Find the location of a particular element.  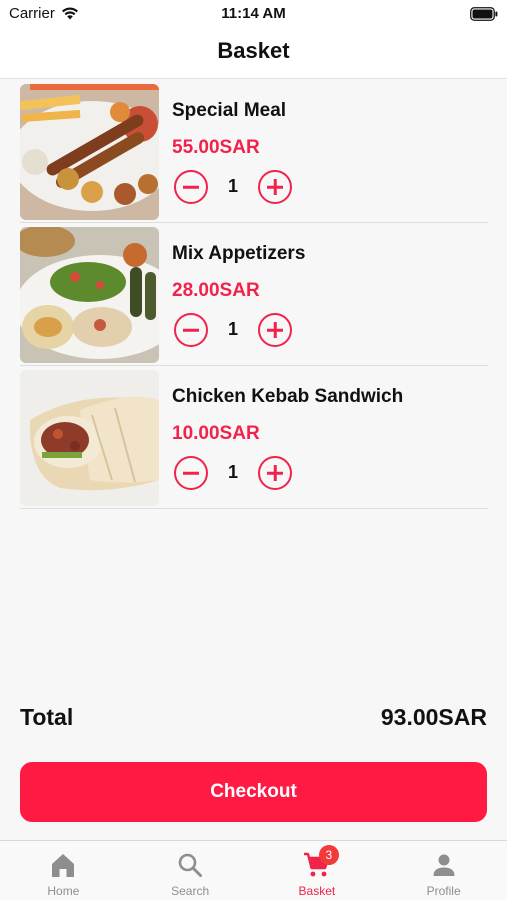

tab-profile: Profile is located at coordinates (443, 870).